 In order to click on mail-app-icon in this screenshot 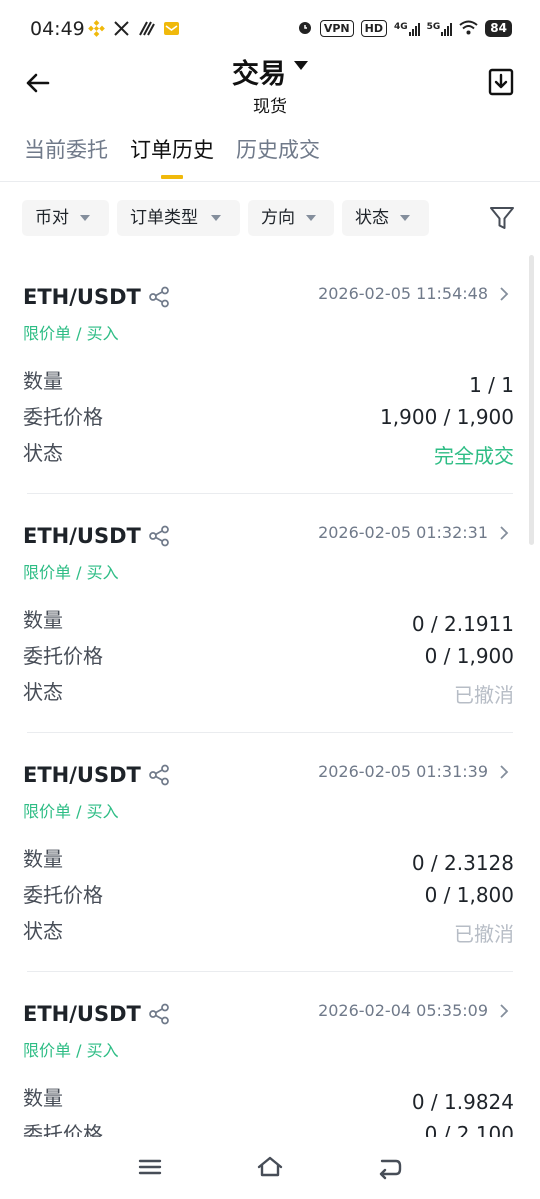, I will do `click(171, 28)`.